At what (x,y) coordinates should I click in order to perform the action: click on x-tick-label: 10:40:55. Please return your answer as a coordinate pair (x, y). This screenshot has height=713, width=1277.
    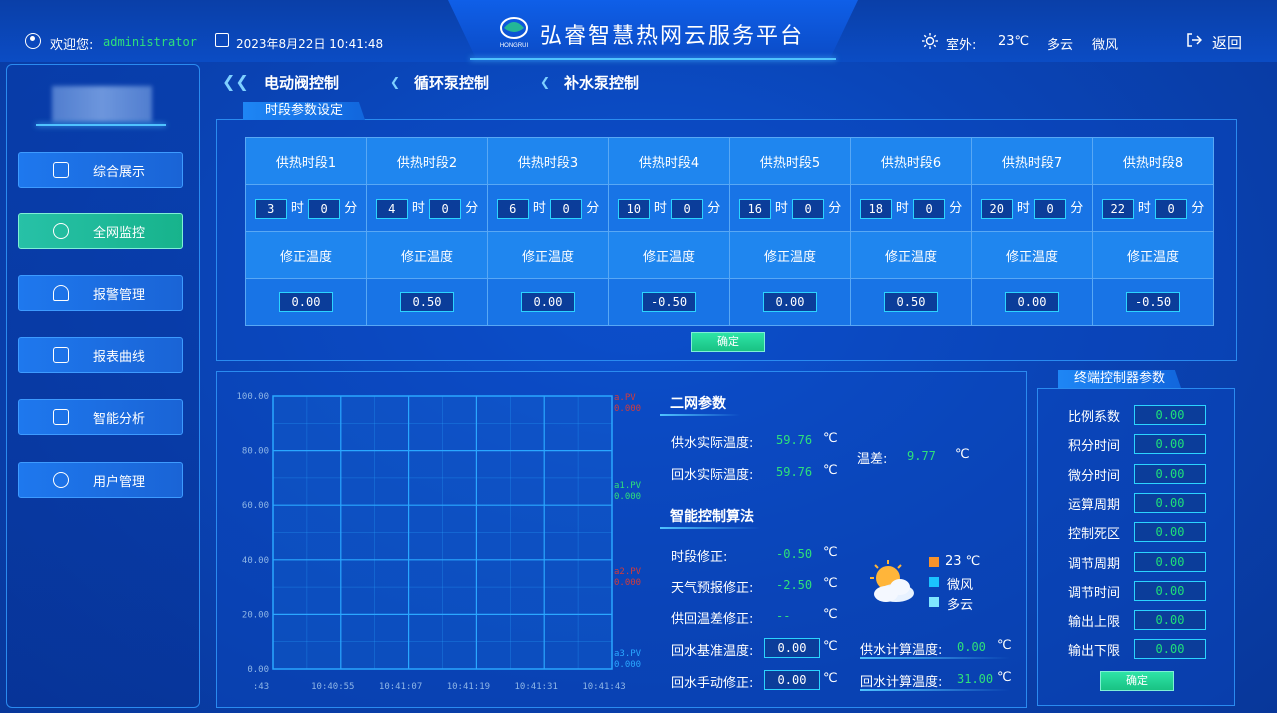
    Looking at the image, I should click on (332, 687).